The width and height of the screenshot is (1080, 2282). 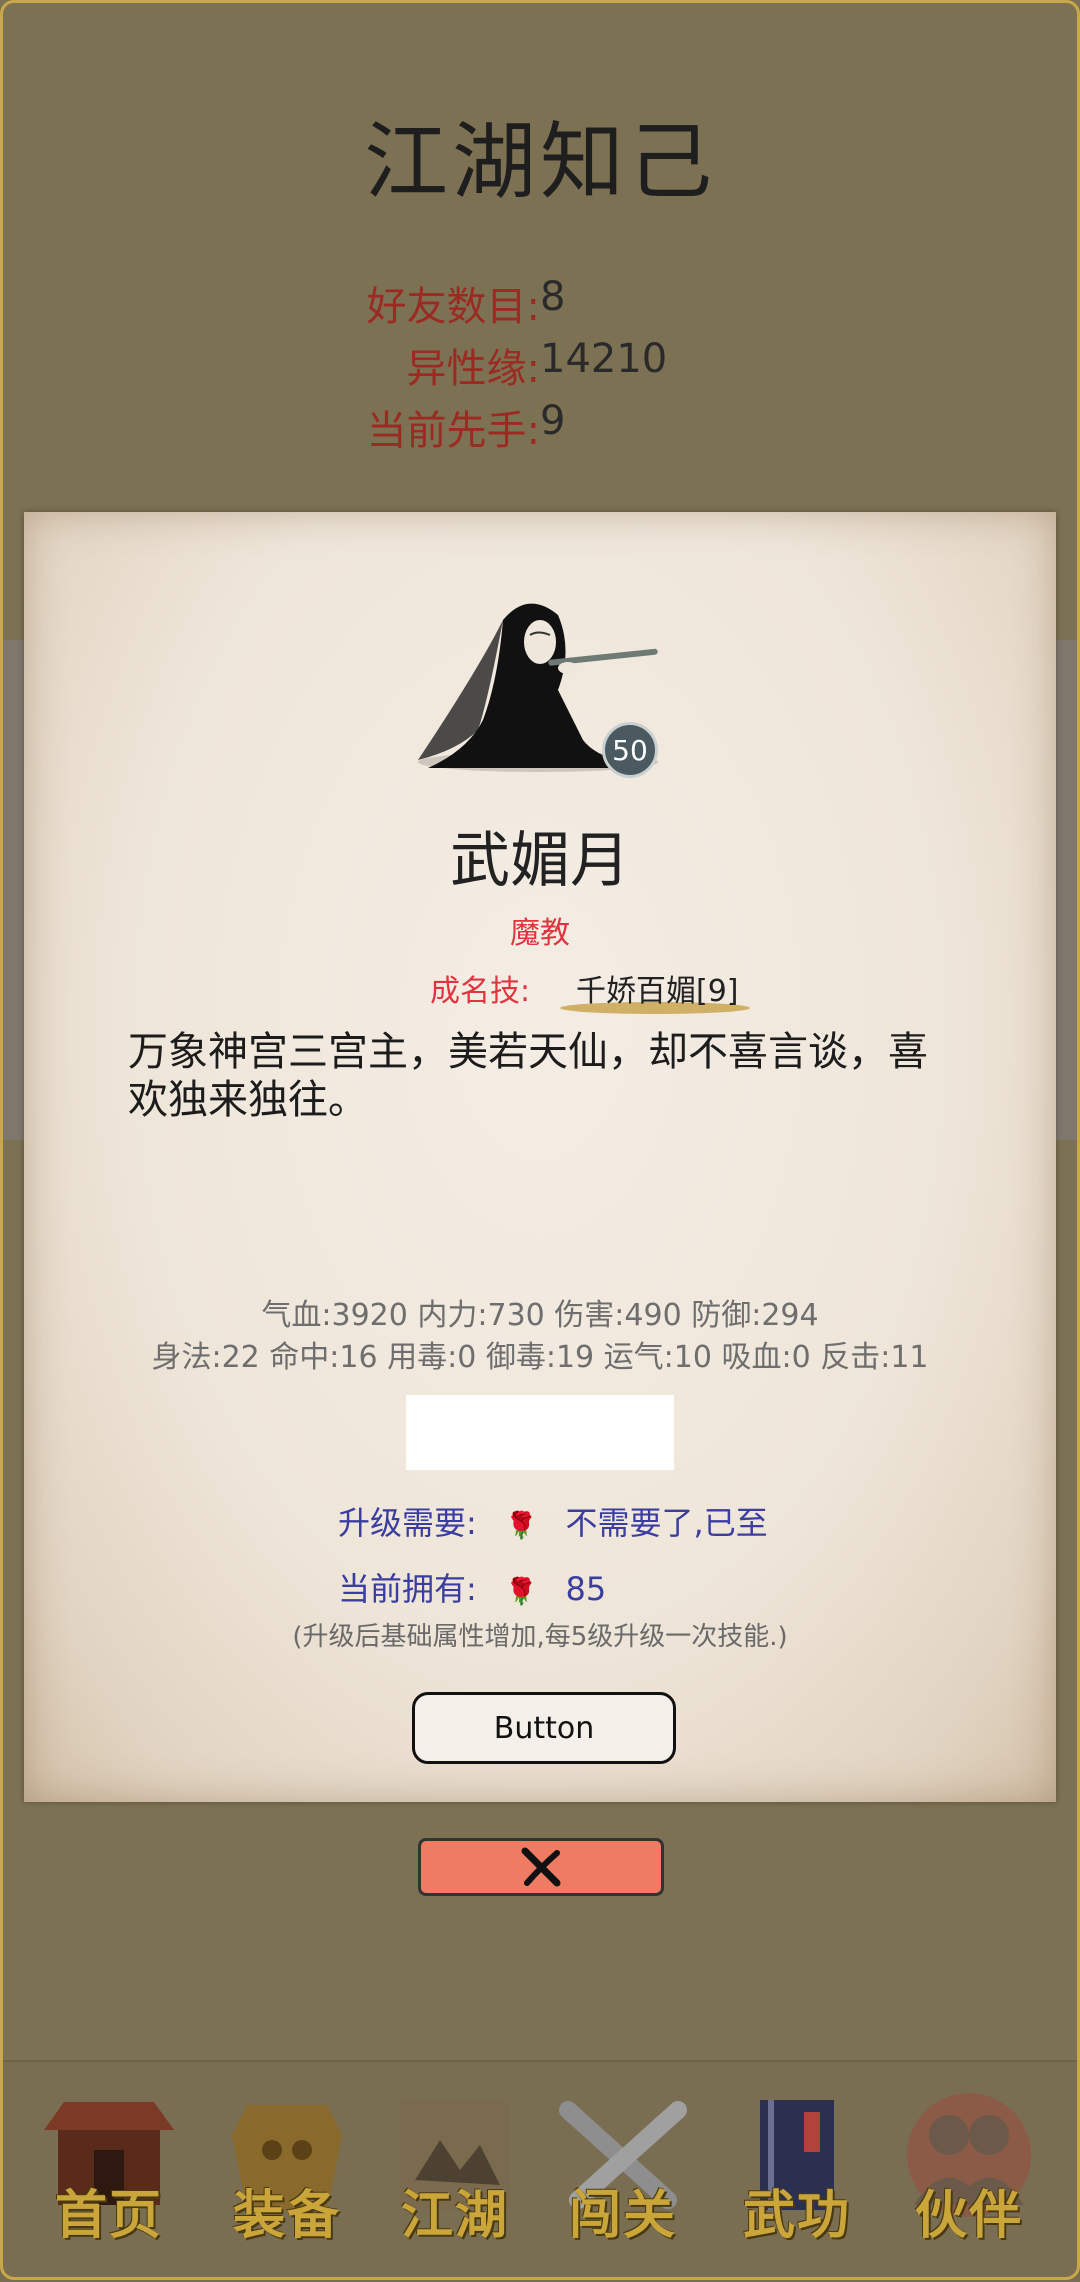 What do you see at coordinates (454, 2215) in the screenshot?
I see `nav-label-jianghu: 江湖` at bounding box center [454, 2215].